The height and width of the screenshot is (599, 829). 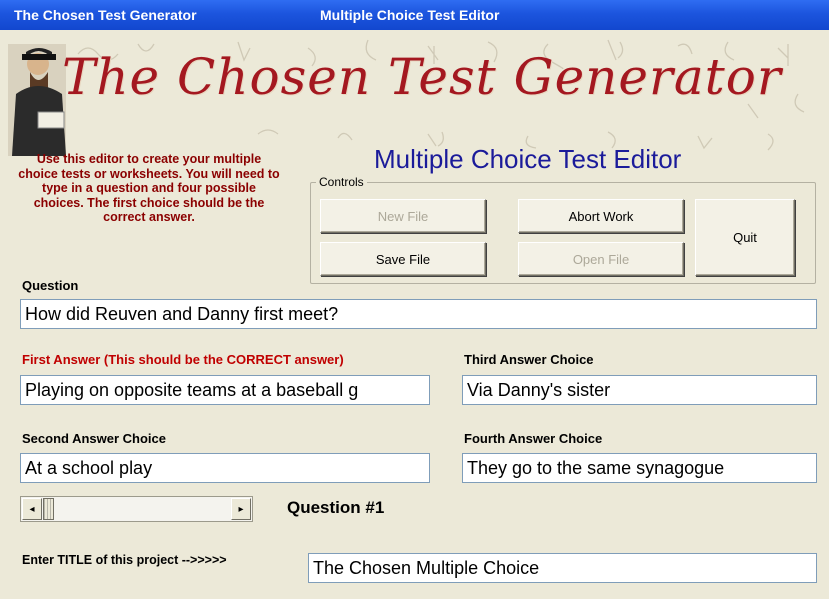 I want to click on question-number: Question #1, so click(x=336, y=507).